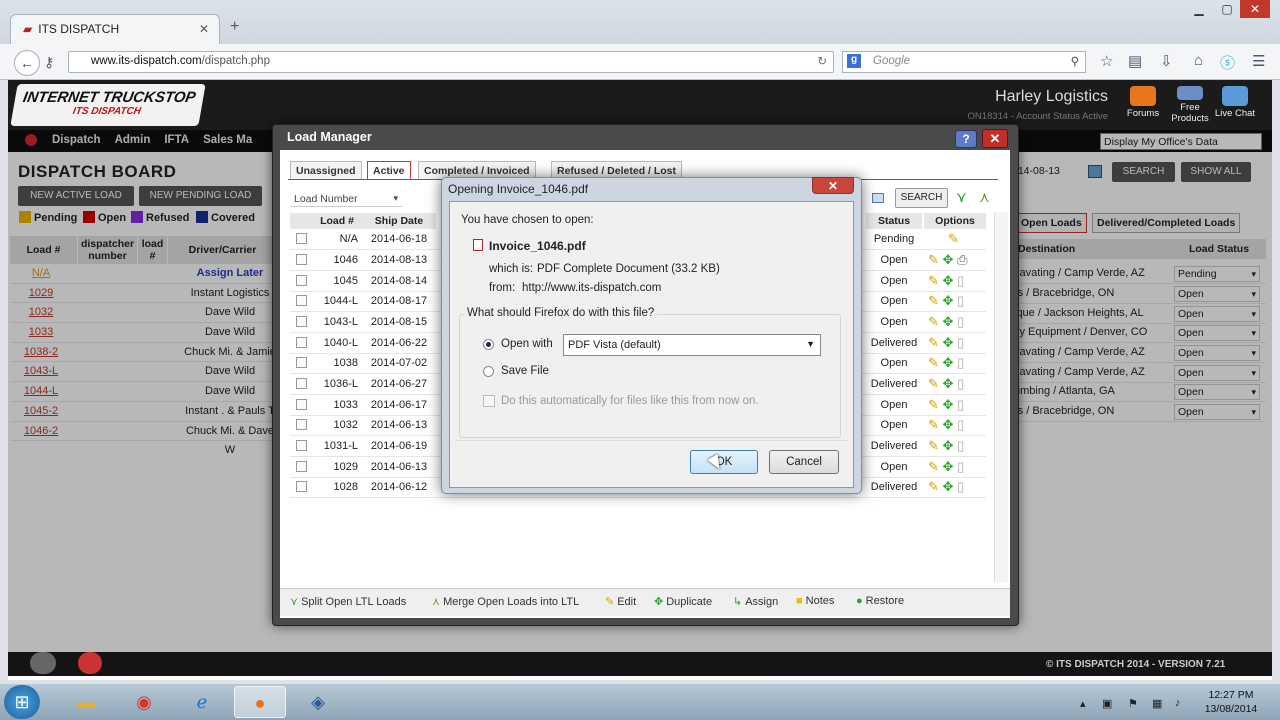  Describe the element at coordinates (1157, 703) in the screenshot. I see `network-icon: ▦` at that location.